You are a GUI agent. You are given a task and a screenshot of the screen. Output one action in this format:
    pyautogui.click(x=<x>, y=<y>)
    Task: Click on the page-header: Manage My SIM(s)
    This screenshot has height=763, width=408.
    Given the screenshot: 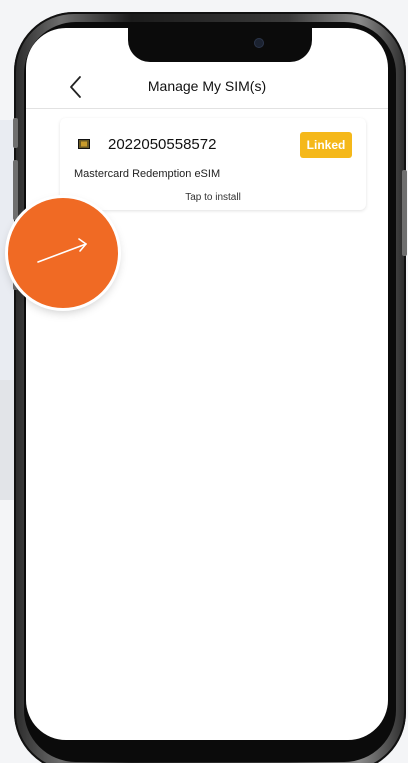 What is the action you would take?
    pyautogui.click(x=207, y=89)
    